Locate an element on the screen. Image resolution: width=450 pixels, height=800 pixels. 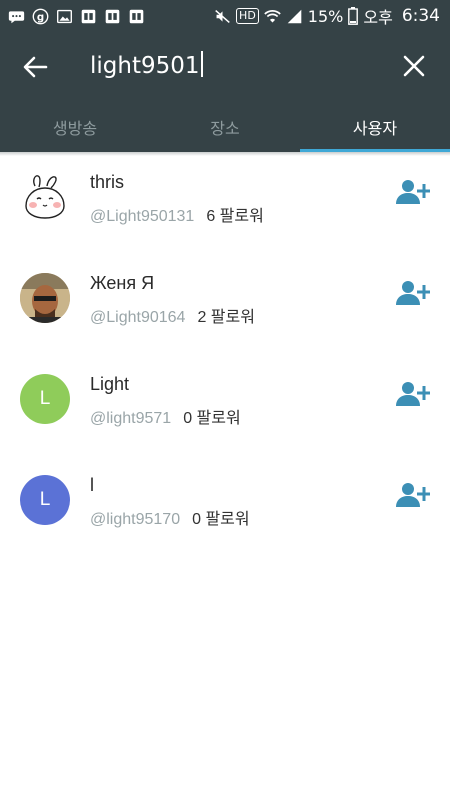
user-handle: @light95170 is located at coordinates (135, 519).